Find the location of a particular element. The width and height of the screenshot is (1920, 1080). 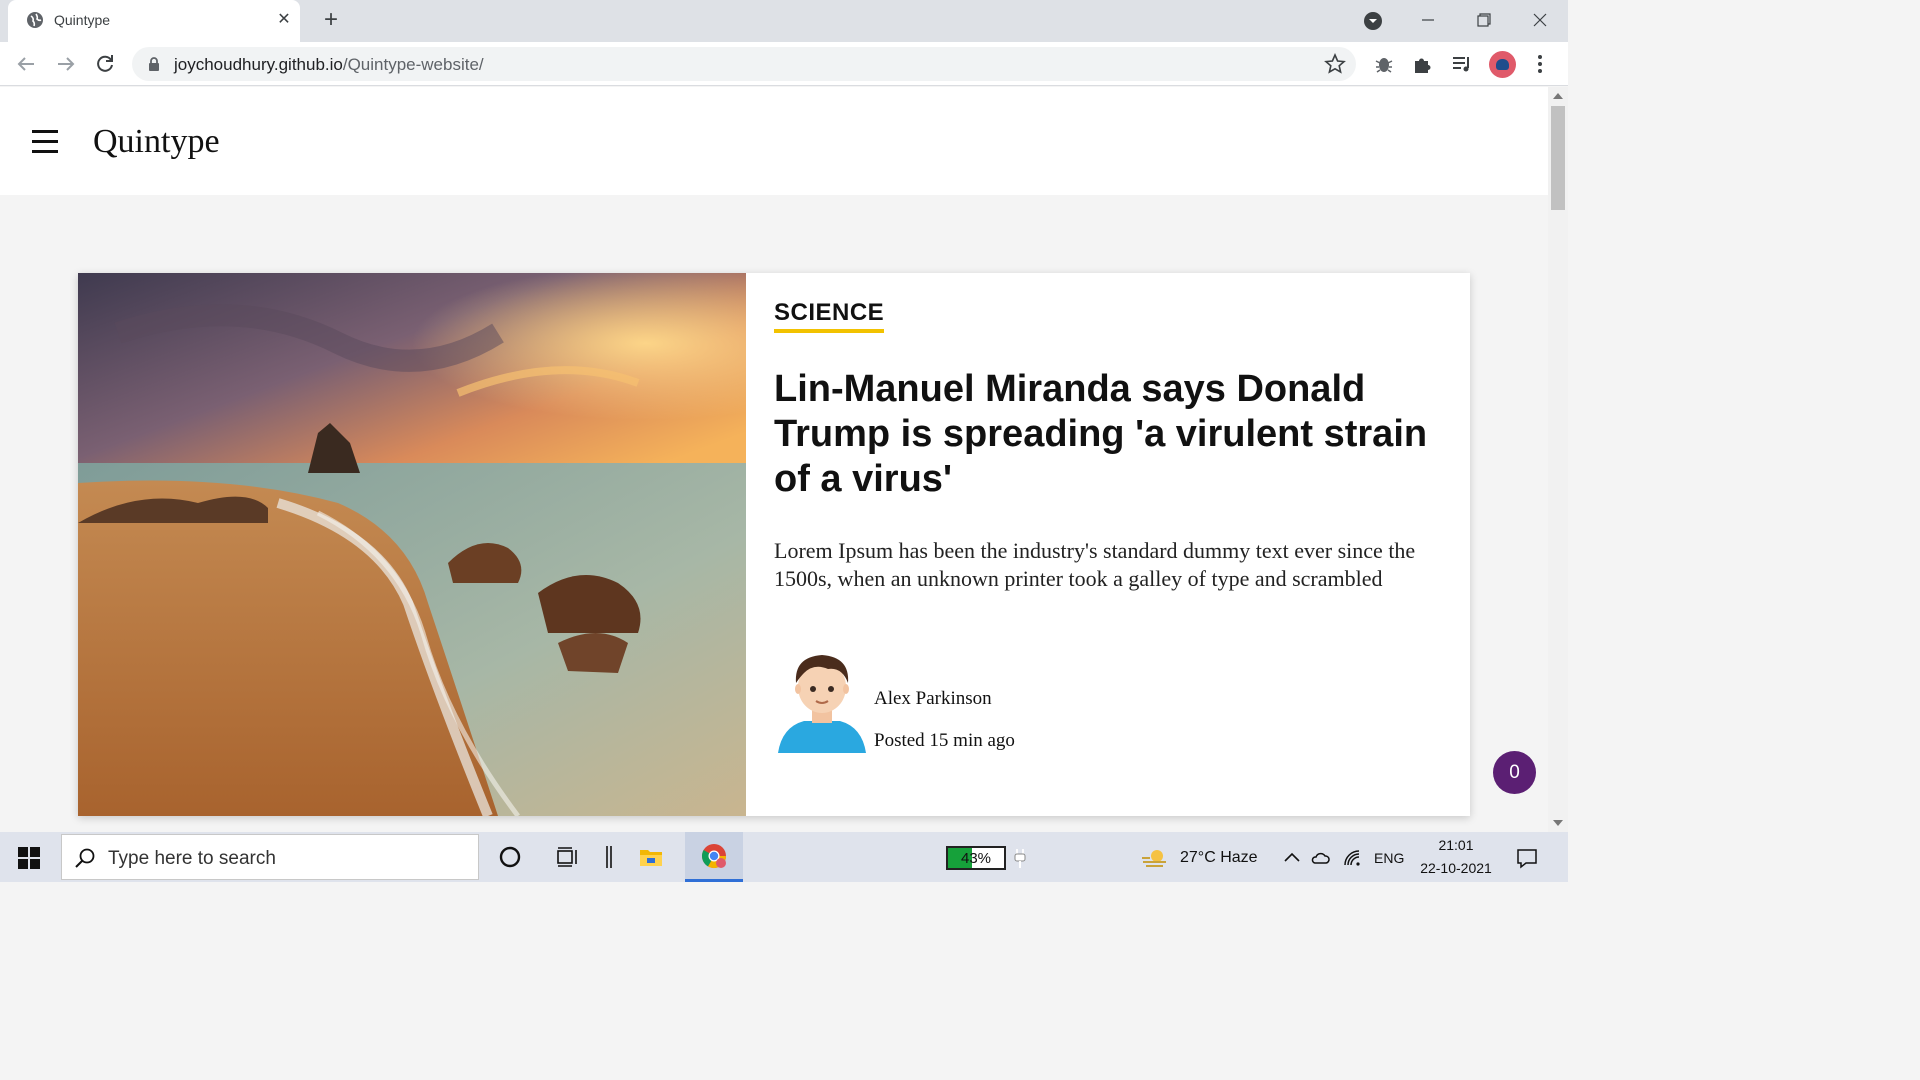

media-control-icon is located at coordinates (1462, 64).